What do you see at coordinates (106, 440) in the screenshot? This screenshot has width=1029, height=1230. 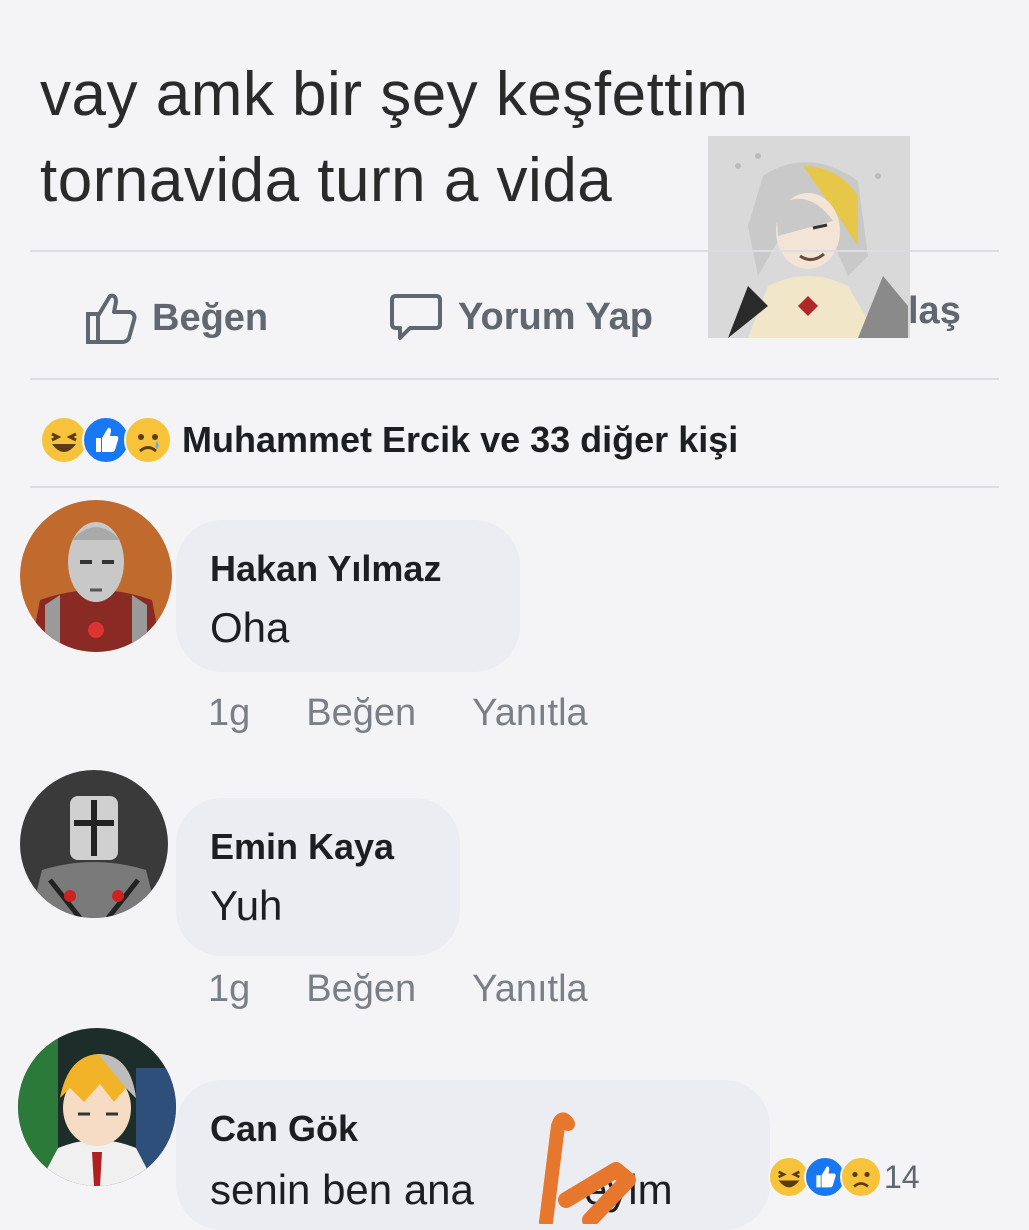 I see `like-icon` at bounding box center [106, 440].